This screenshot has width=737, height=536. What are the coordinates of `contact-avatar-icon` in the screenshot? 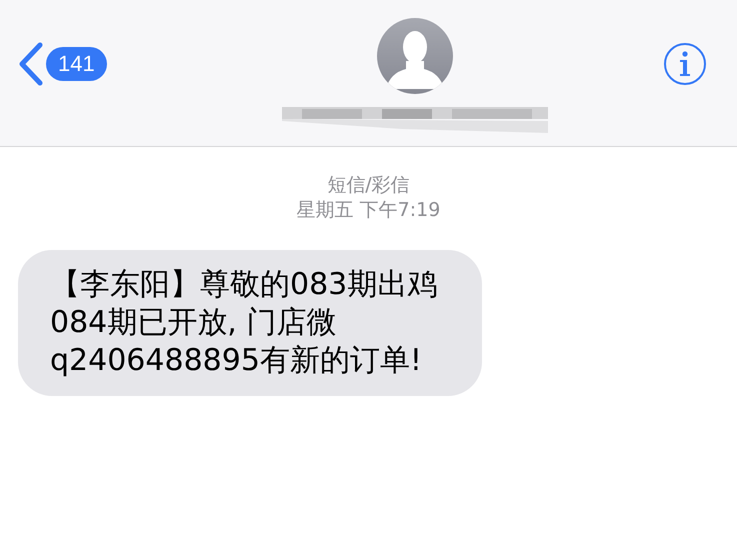 It's located at (415, 56).